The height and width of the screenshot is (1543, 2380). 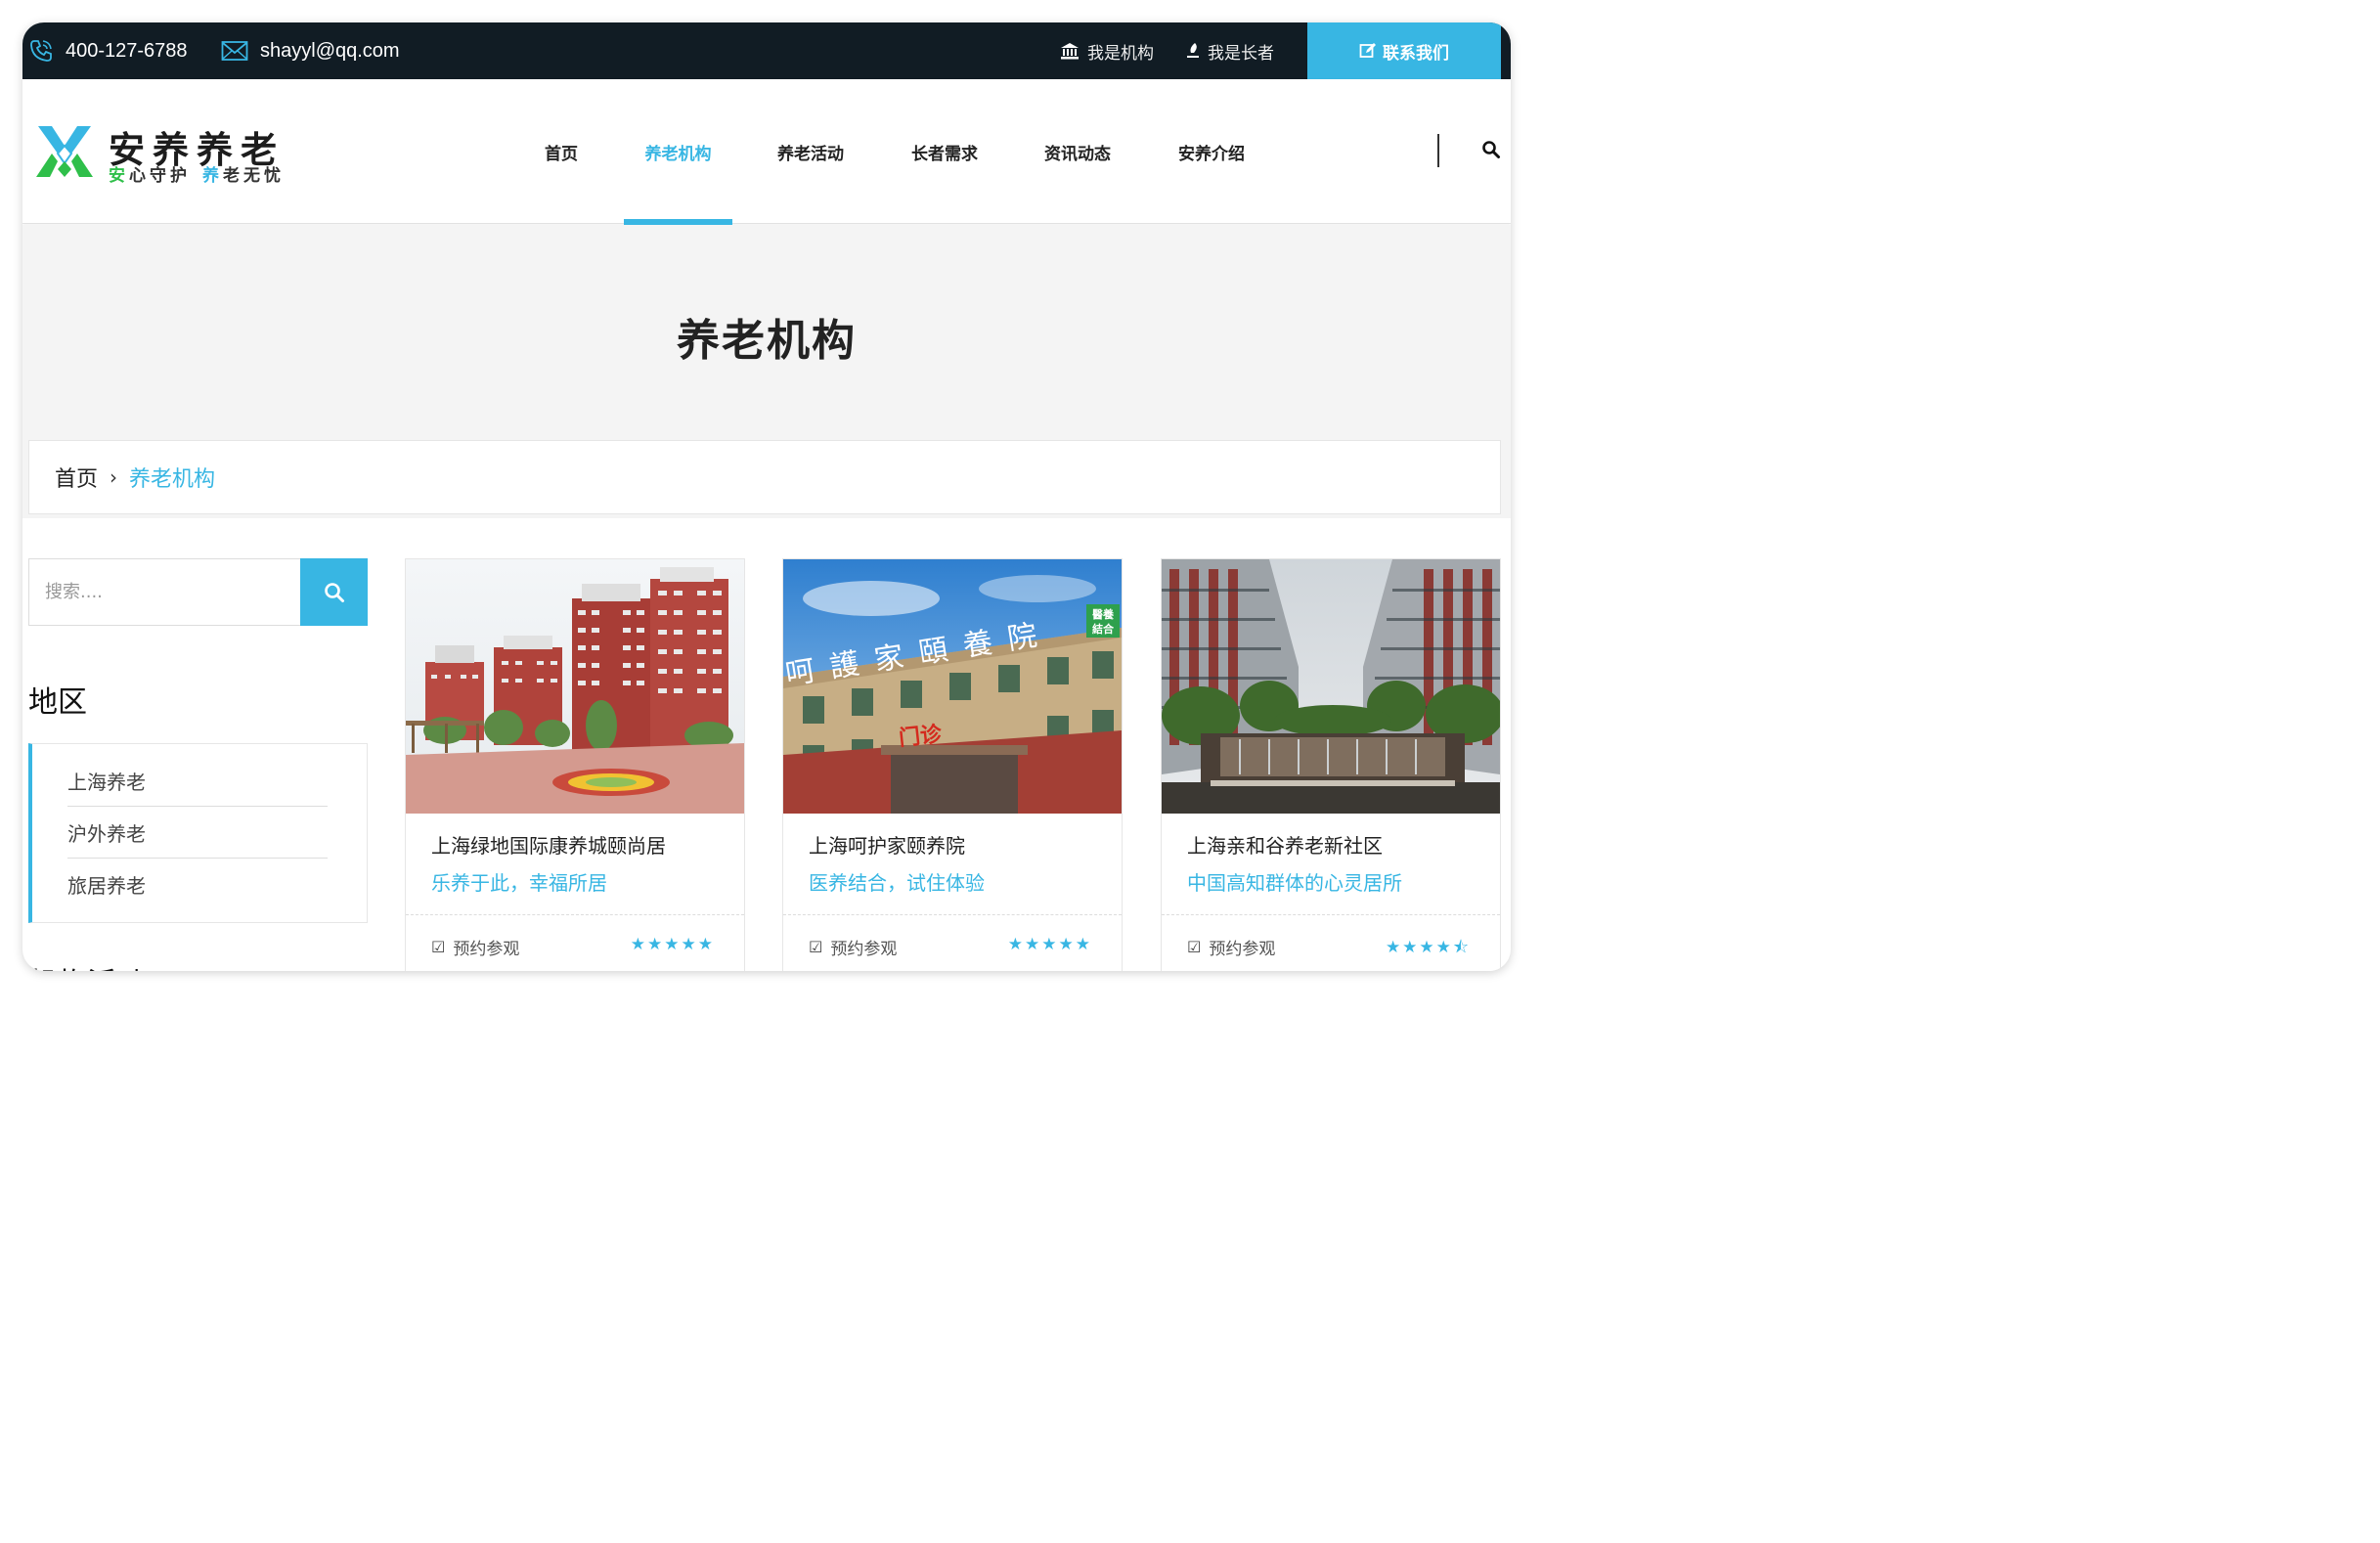 What do you see at coordinates (1193, 50) in the screenshot?
I see `pin-icon` at bounding box center [1193, 50].